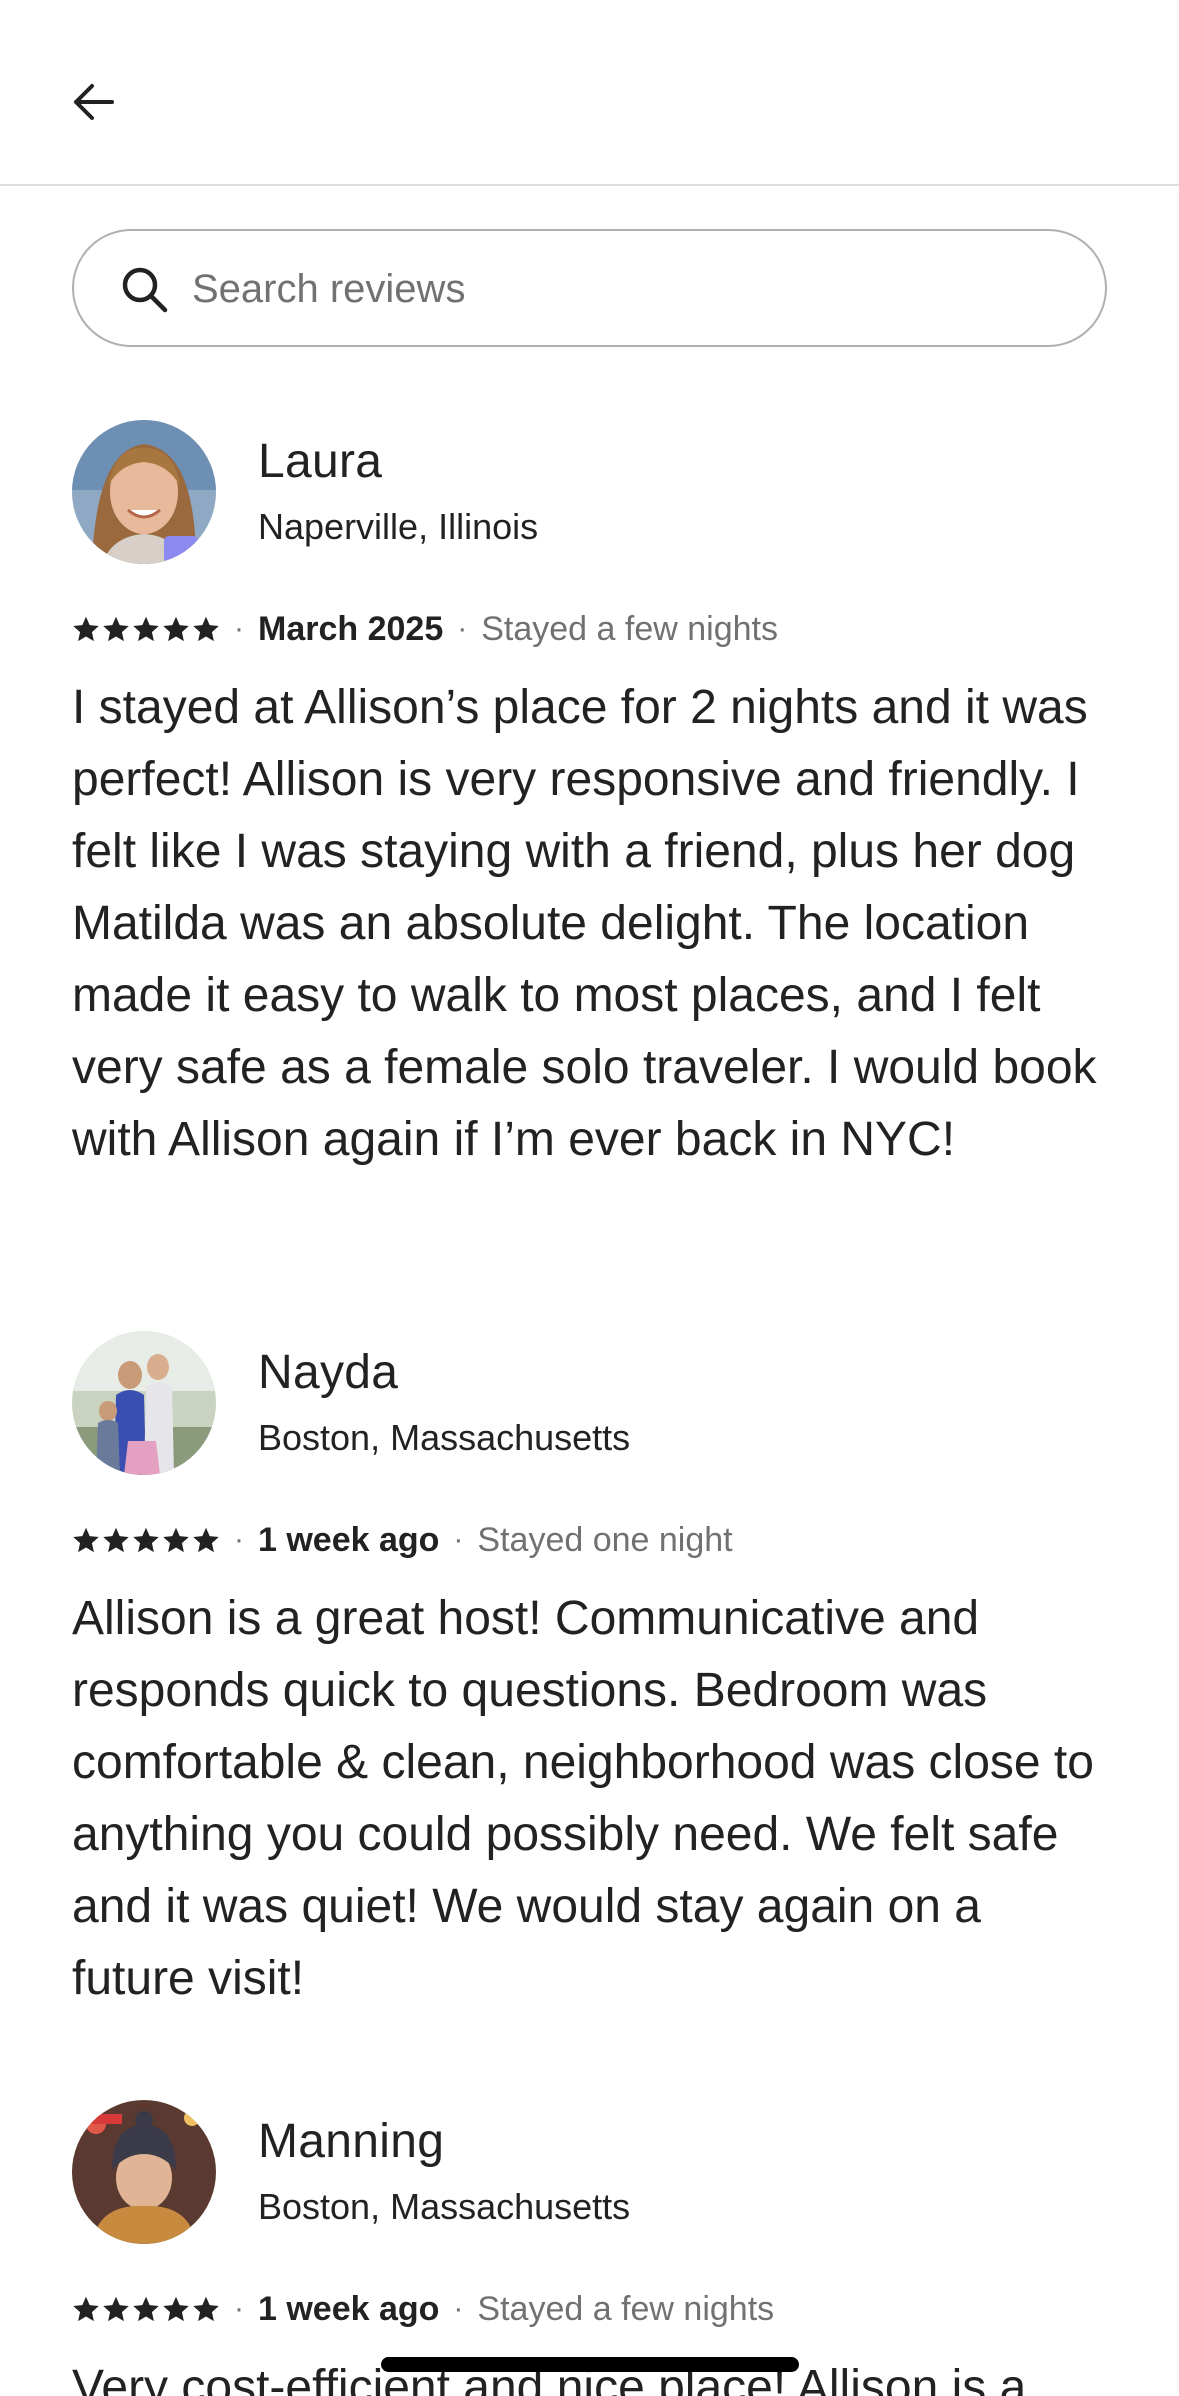 This screenshot has height=2396, width=1179. I want to click on reviewer-name: Laura, so click(320, 461).